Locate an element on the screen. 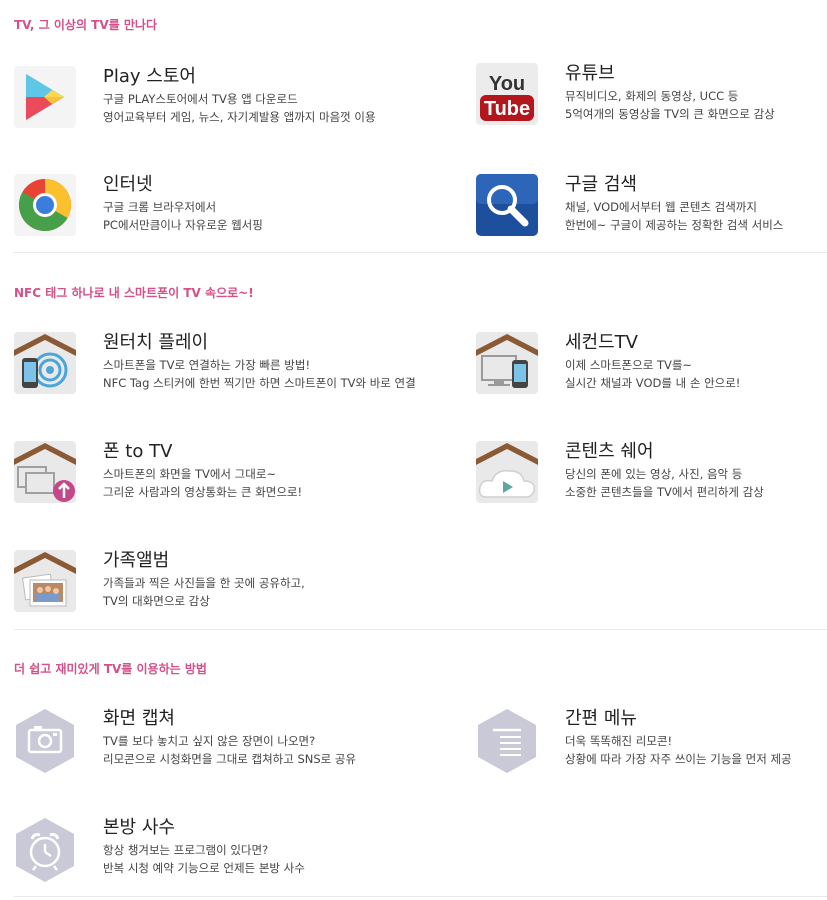 The height and width of the screenshot is (900, 827). feature-title: 원터치 플레이 is located at coordinates (156, 342).